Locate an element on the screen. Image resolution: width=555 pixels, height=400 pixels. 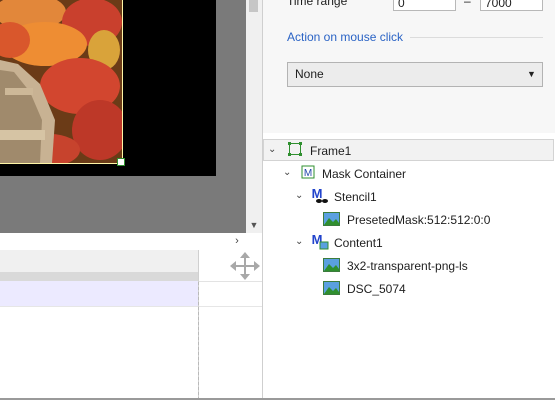
timeline-playhead is located at coordinates (198, 341).